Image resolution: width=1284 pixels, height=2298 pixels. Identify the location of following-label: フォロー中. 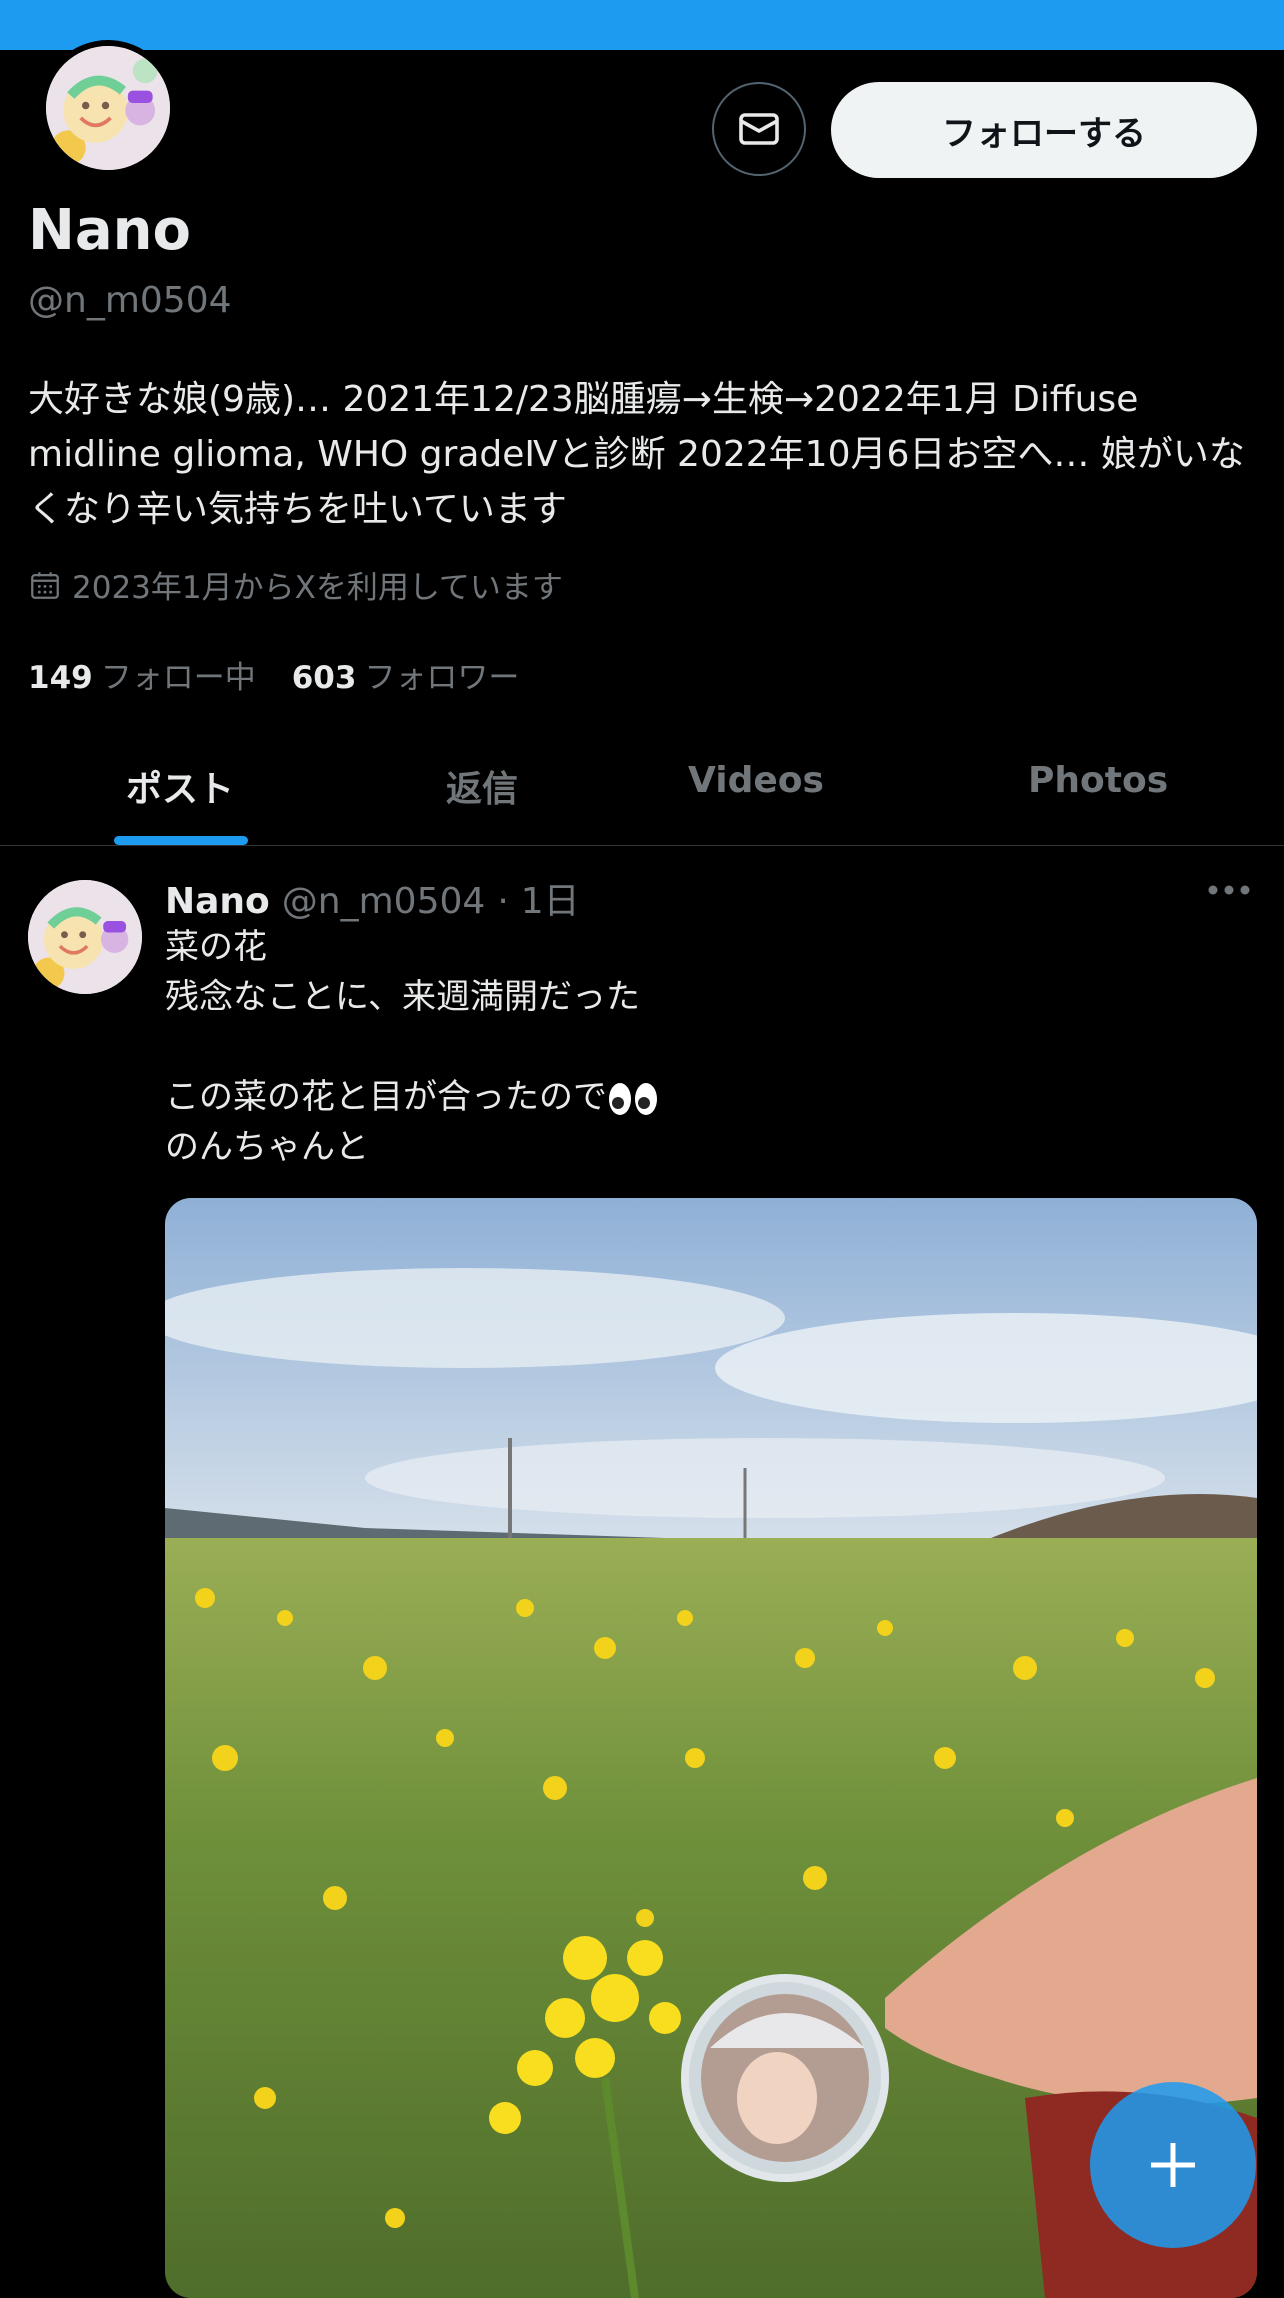
(178, 678).